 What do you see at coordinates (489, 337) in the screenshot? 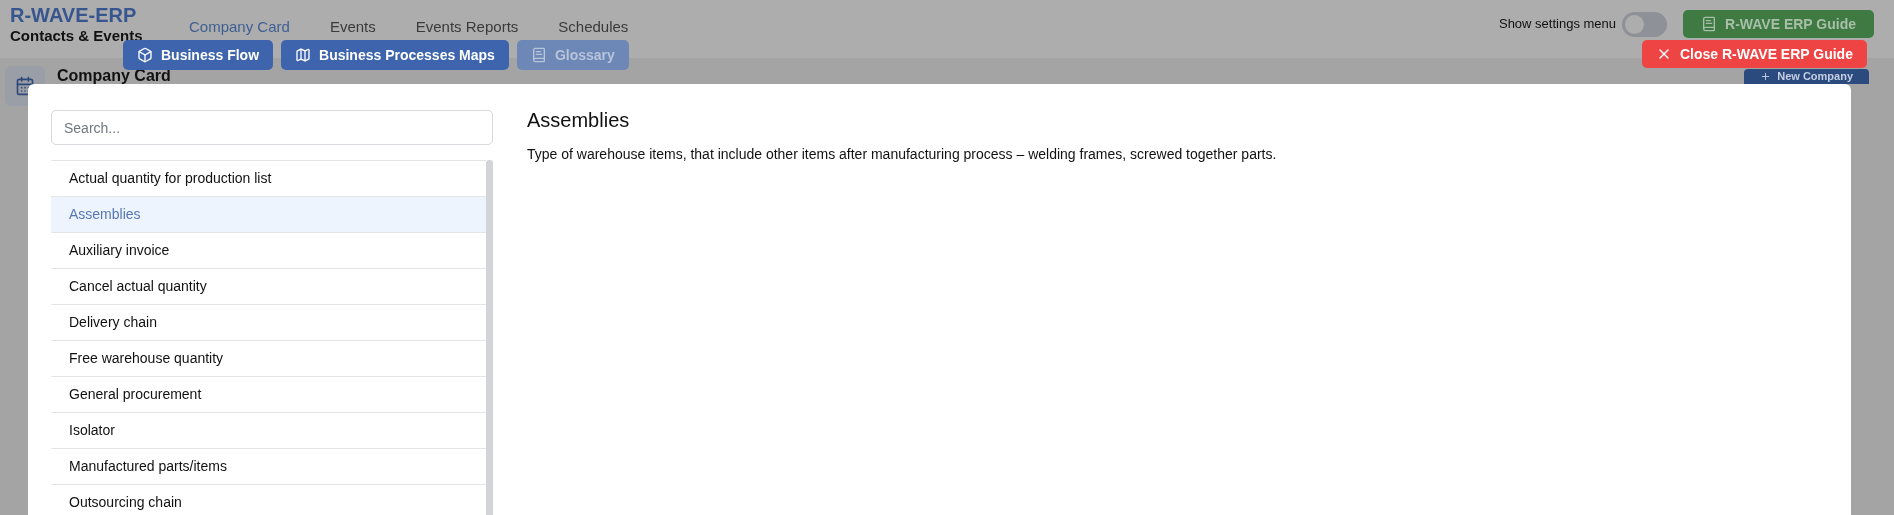
I see `scrollbar` at bounding box center [489, 337].